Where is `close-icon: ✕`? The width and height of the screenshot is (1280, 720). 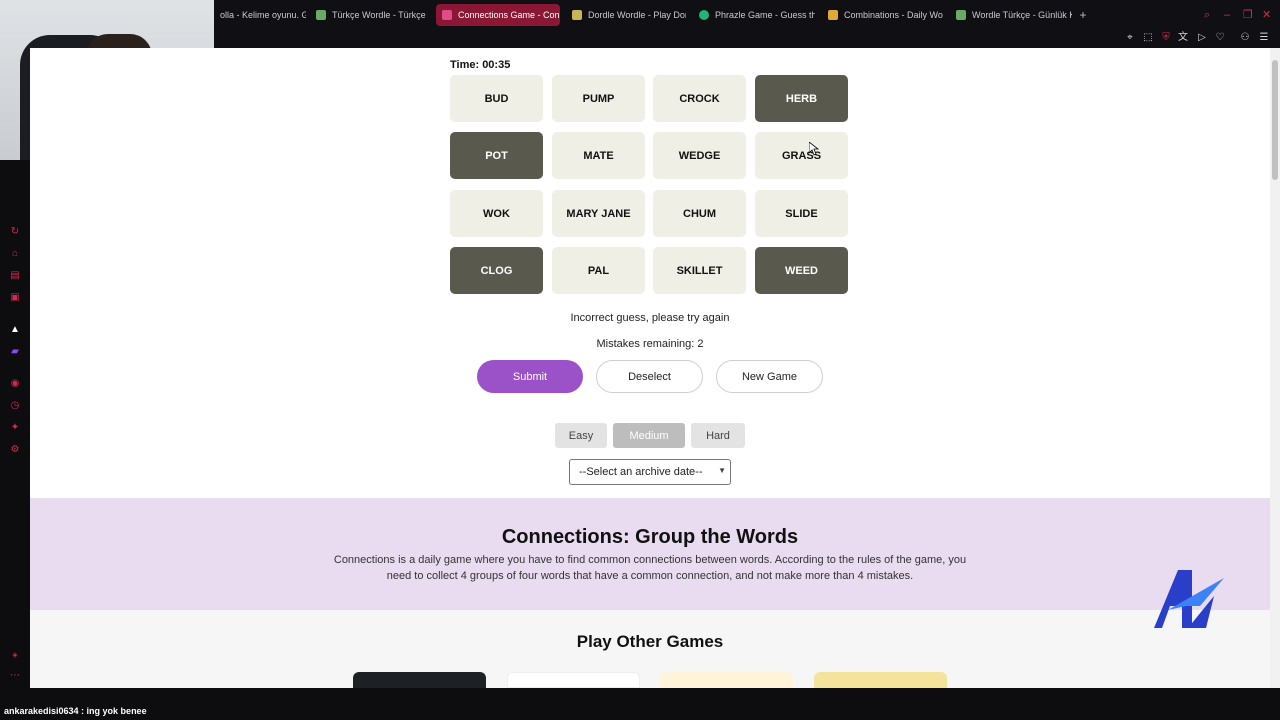
close-icon: ✕ is located at coordinates (1266, 15).